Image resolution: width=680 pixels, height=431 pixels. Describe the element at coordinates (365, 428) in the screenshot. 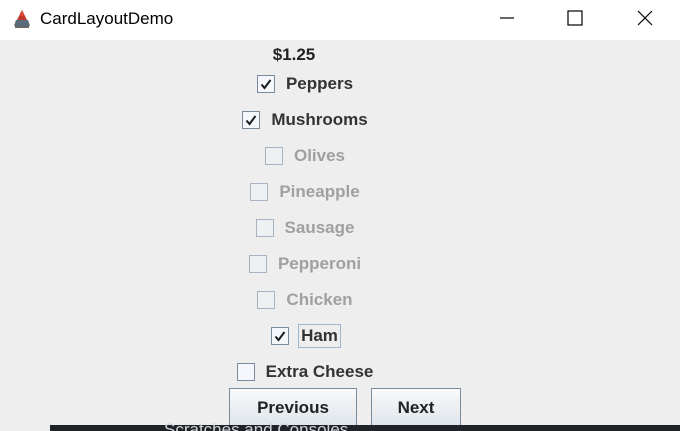

I see `background-window` at that location.